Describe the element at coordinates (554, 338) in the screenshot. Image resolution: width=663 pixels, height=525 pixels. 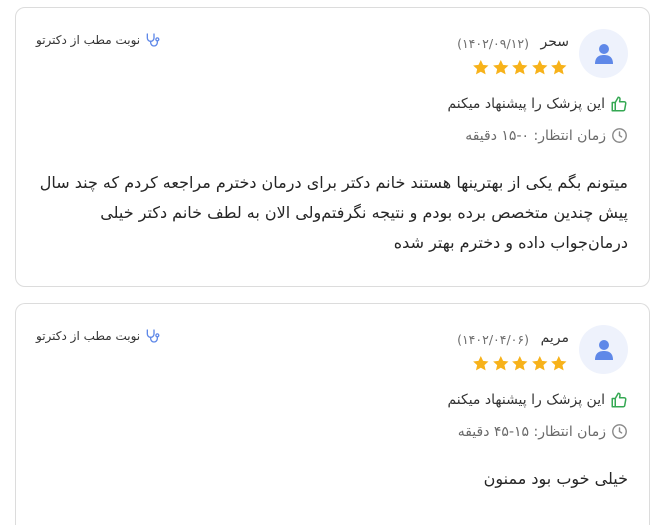
I see `reviewer-name: مریم` at that location.